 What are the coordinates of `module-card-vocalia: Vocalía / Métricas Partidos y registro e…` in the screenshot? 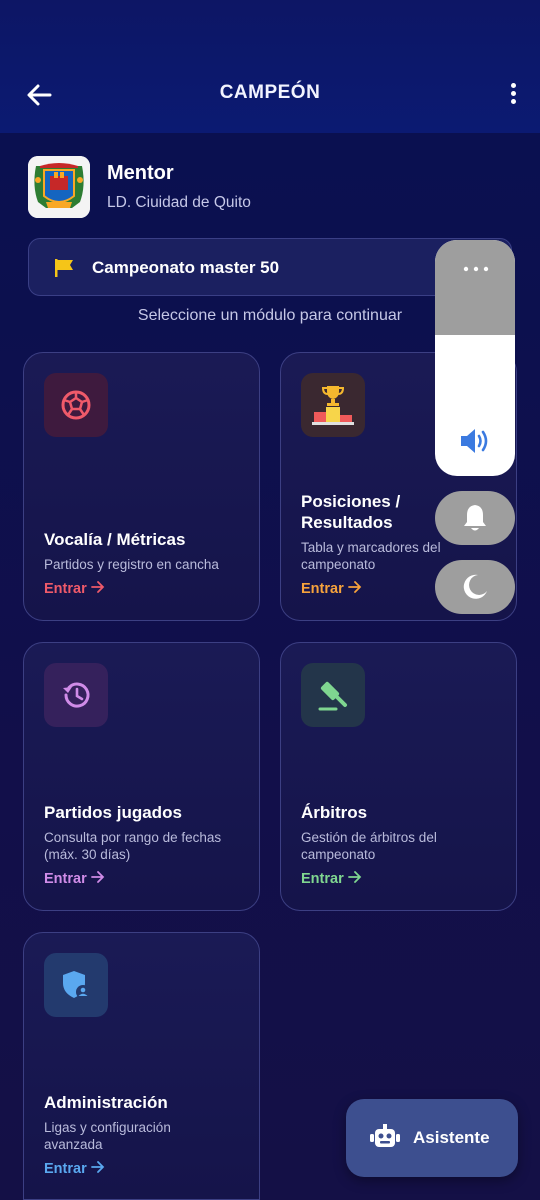 It's located at (141, 486).